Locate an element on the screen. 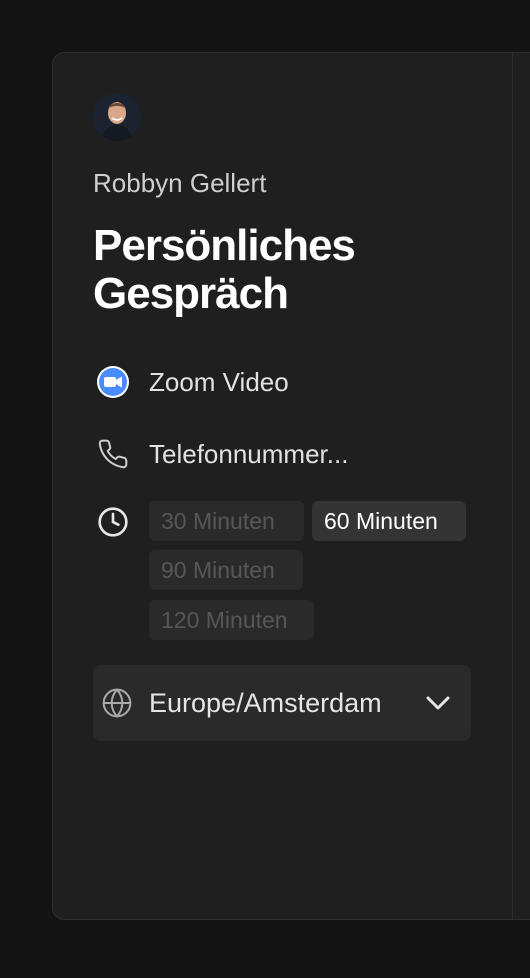  clock-icon is located at coordinates (113, 522).